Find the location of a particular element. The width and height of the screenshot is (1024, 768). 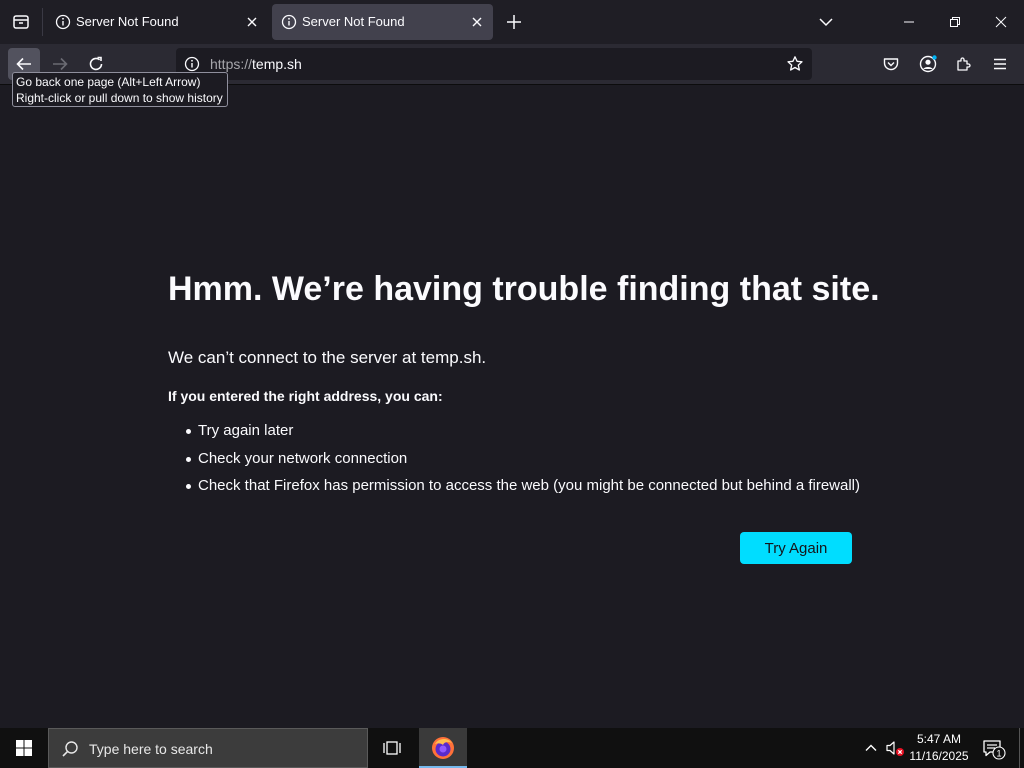

windows-logo-icon is located at coordinates (24, 748).